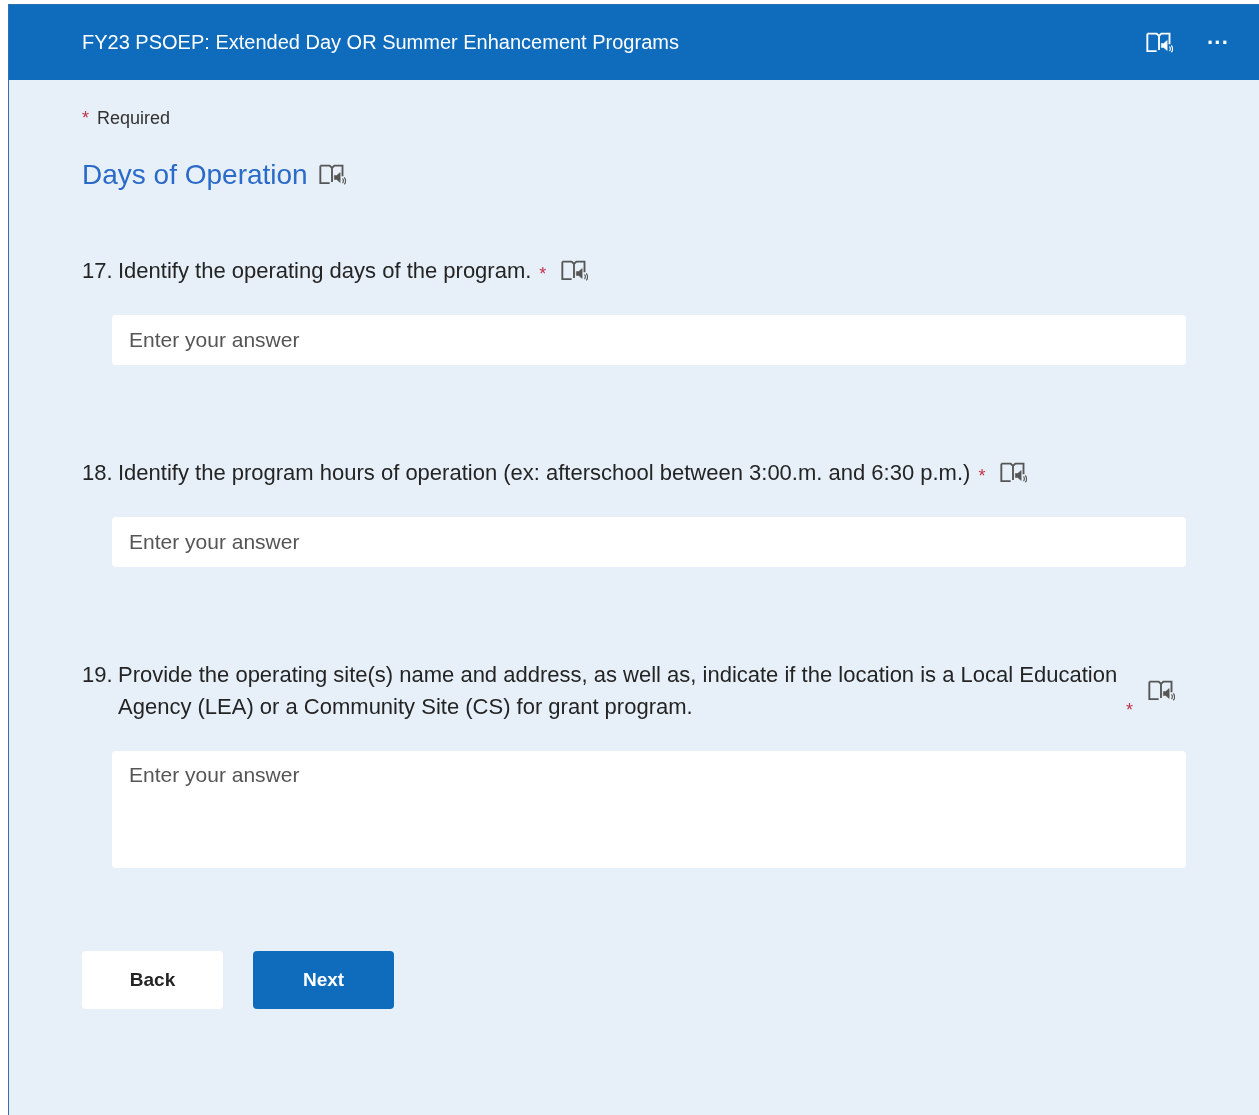 The image size is (1259, 1115). Describe the element at coordinates (1218, 42) in the screenshot. I see `more-button: ···` at that location.